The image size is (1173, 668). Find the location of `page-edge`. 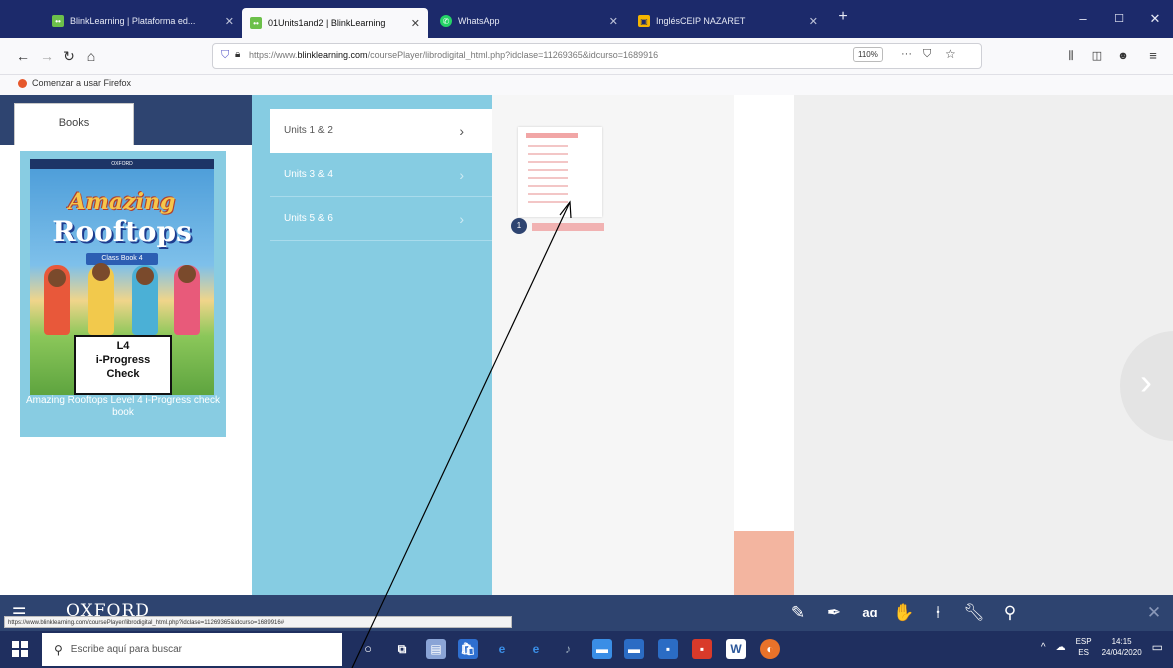

page-edge is located at coordinates (764, 345).